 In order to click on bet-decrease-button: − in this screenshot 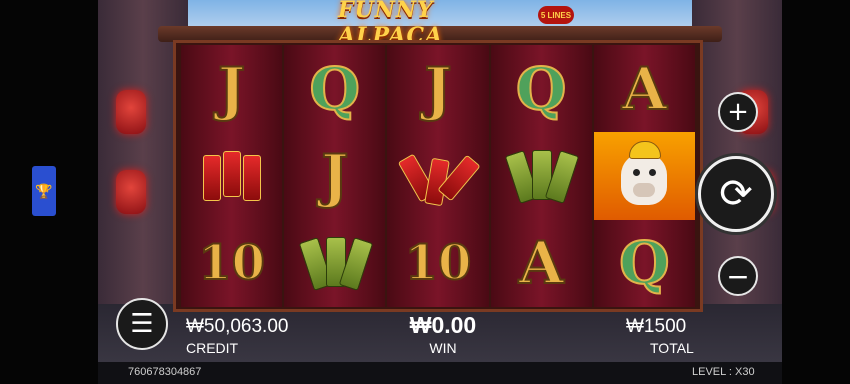, I will do `click(738, 276)`.